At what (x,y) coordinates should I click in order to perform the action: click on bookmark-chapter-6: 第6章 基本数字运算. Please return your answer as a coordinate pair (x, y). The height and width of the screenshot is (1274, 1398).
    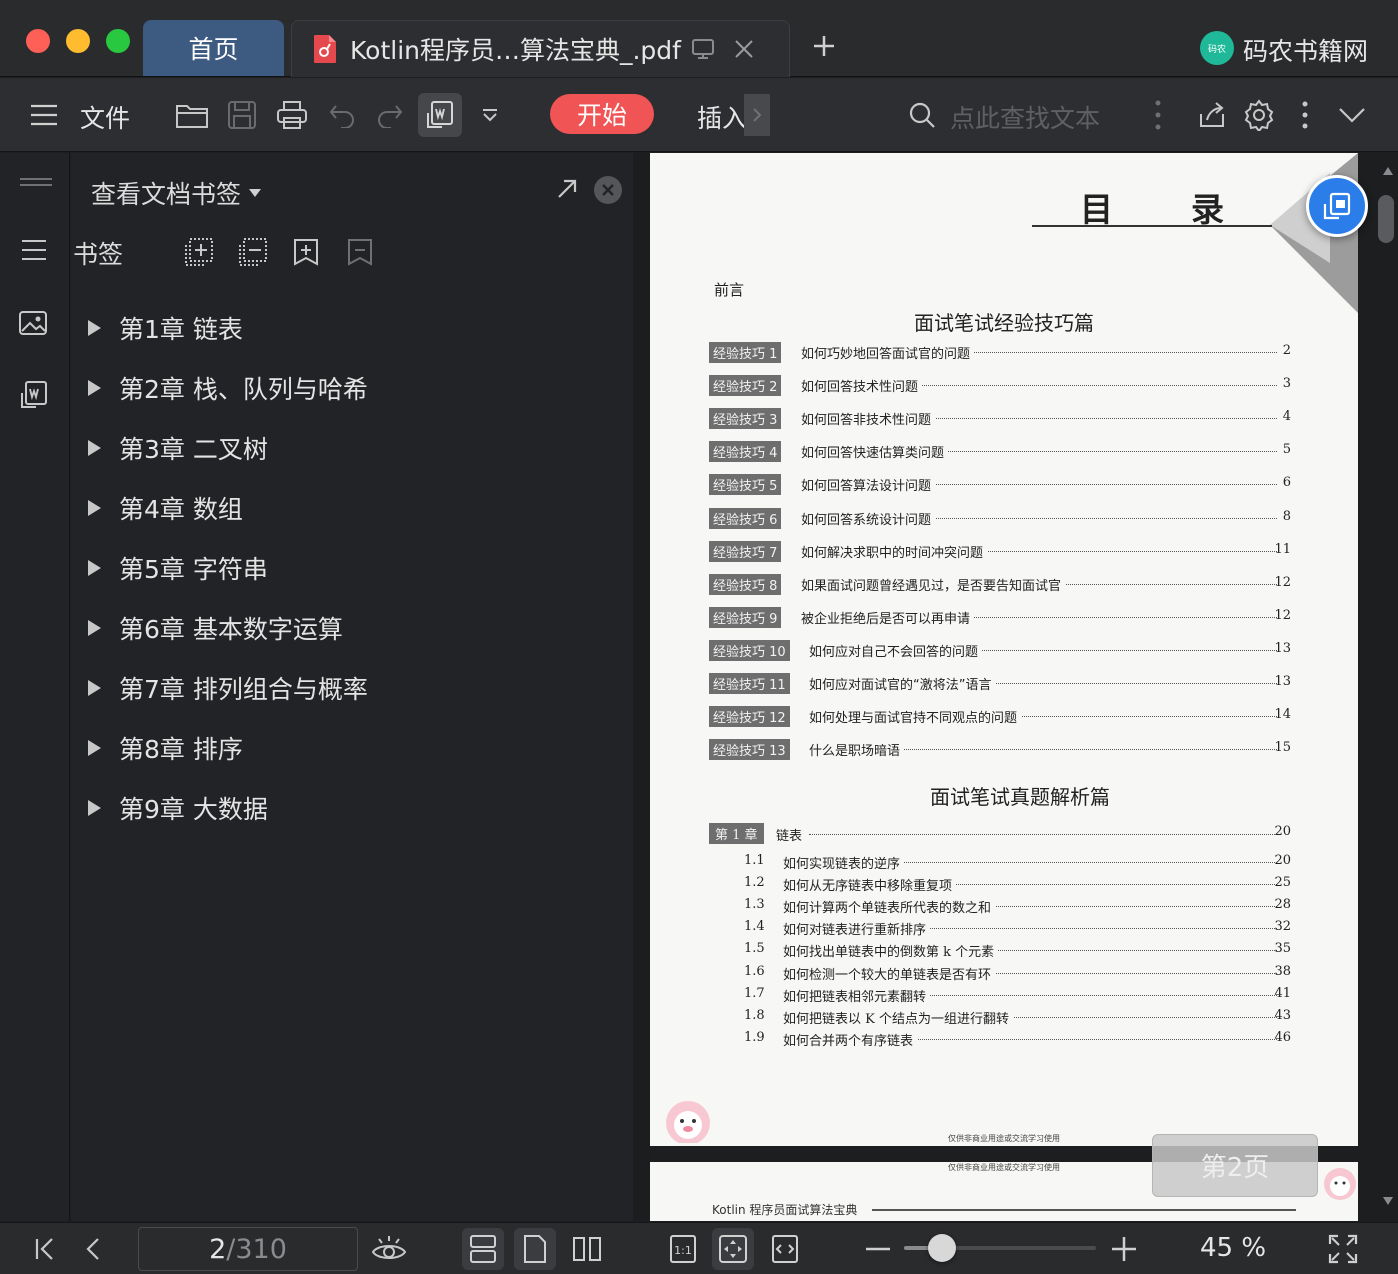
    Looking at the image, I should click on (351, 628).